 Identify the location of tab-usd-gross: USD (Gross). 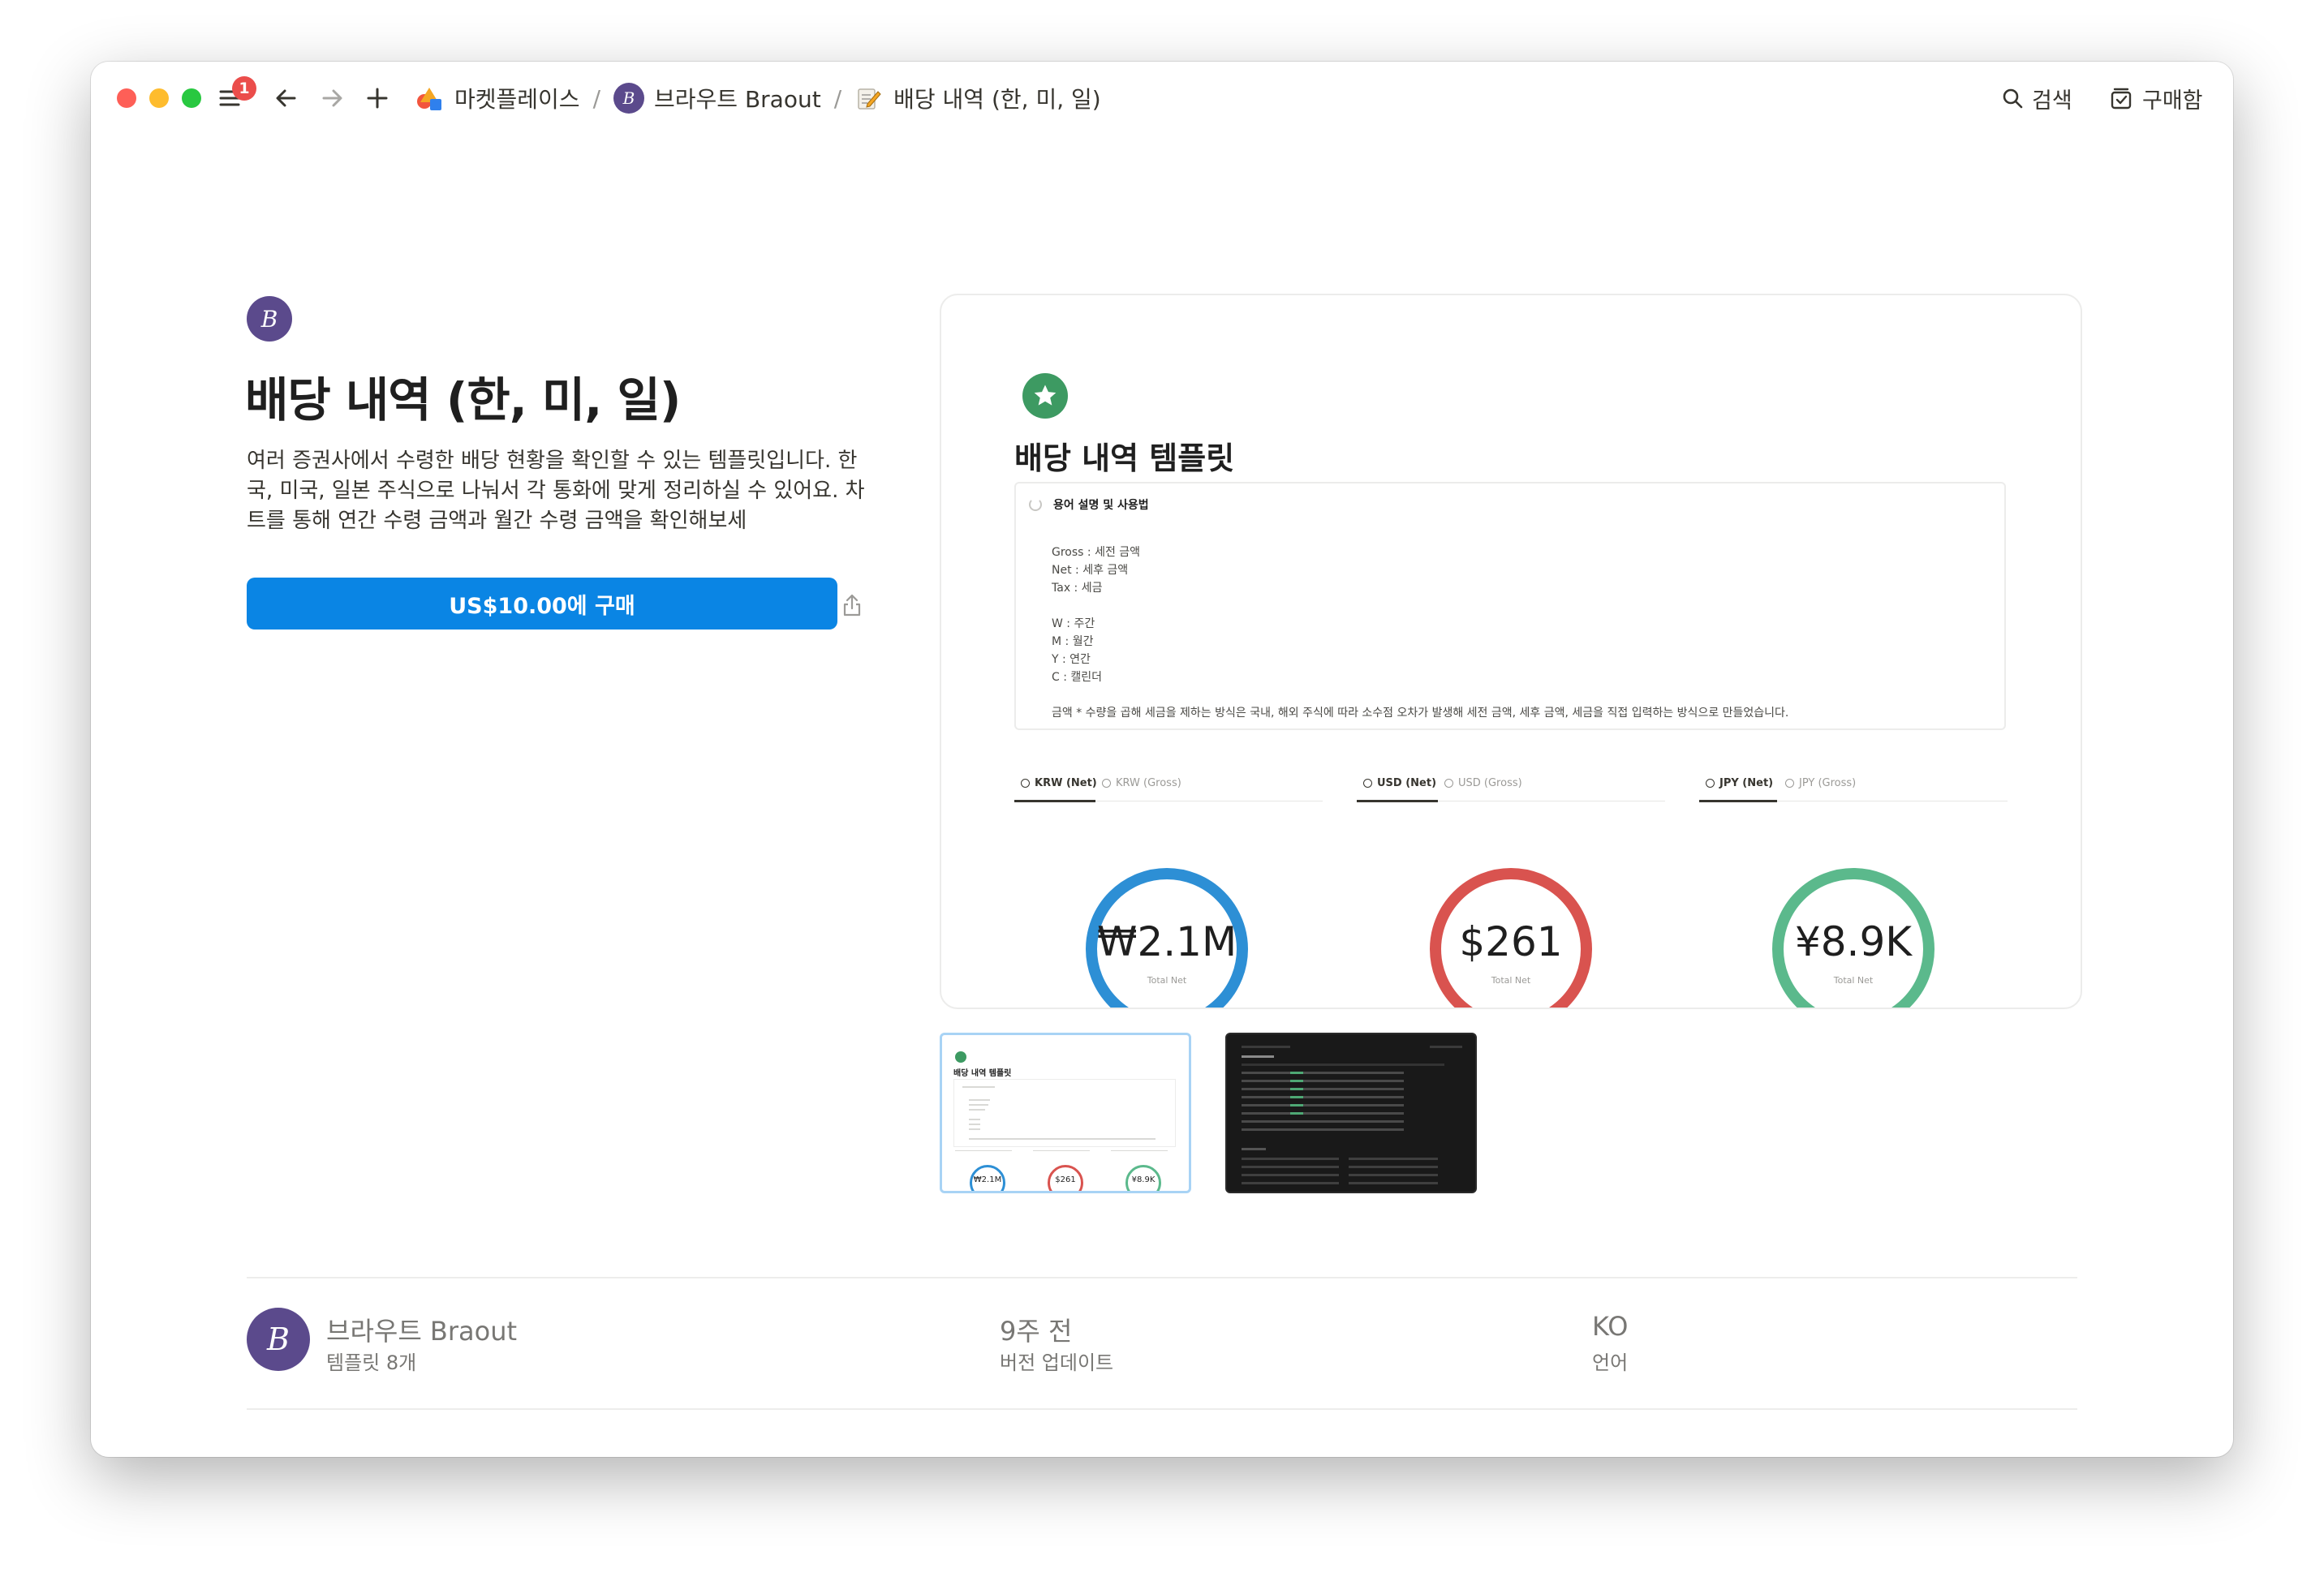
(1483, 783).